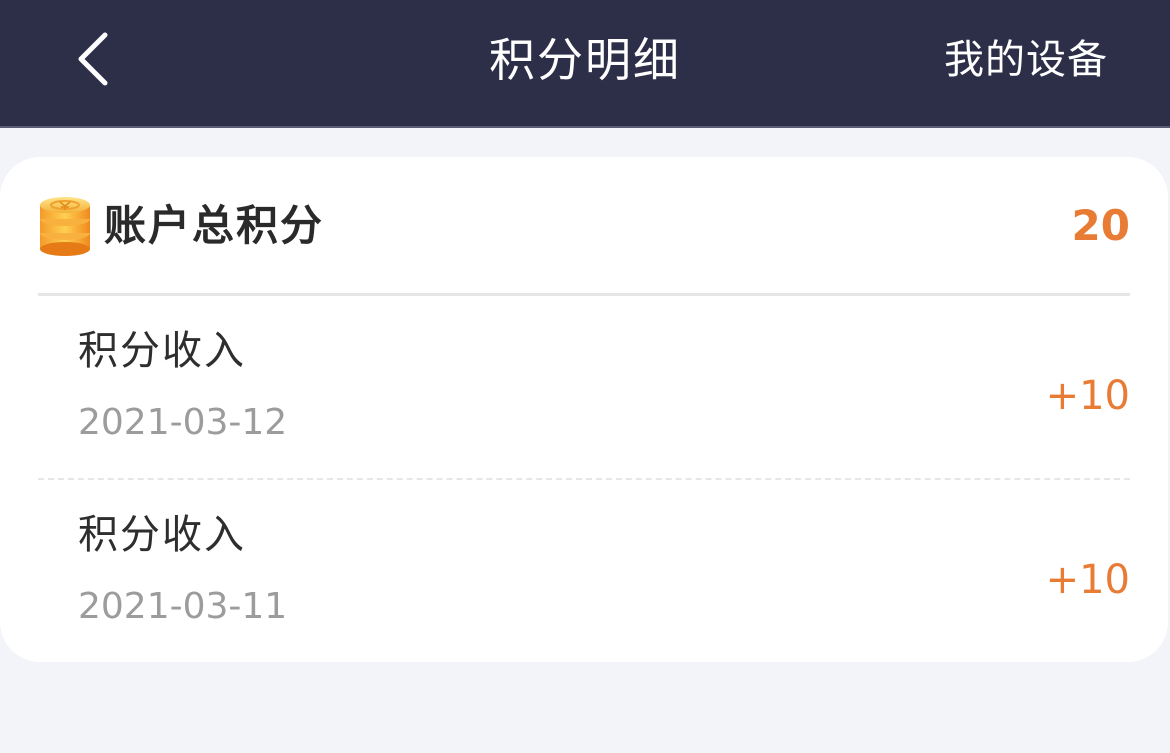 Image resolution: width=1170 pixels, height=753 pixels. I want to click on coin-stack-icon, so click(65, 226).